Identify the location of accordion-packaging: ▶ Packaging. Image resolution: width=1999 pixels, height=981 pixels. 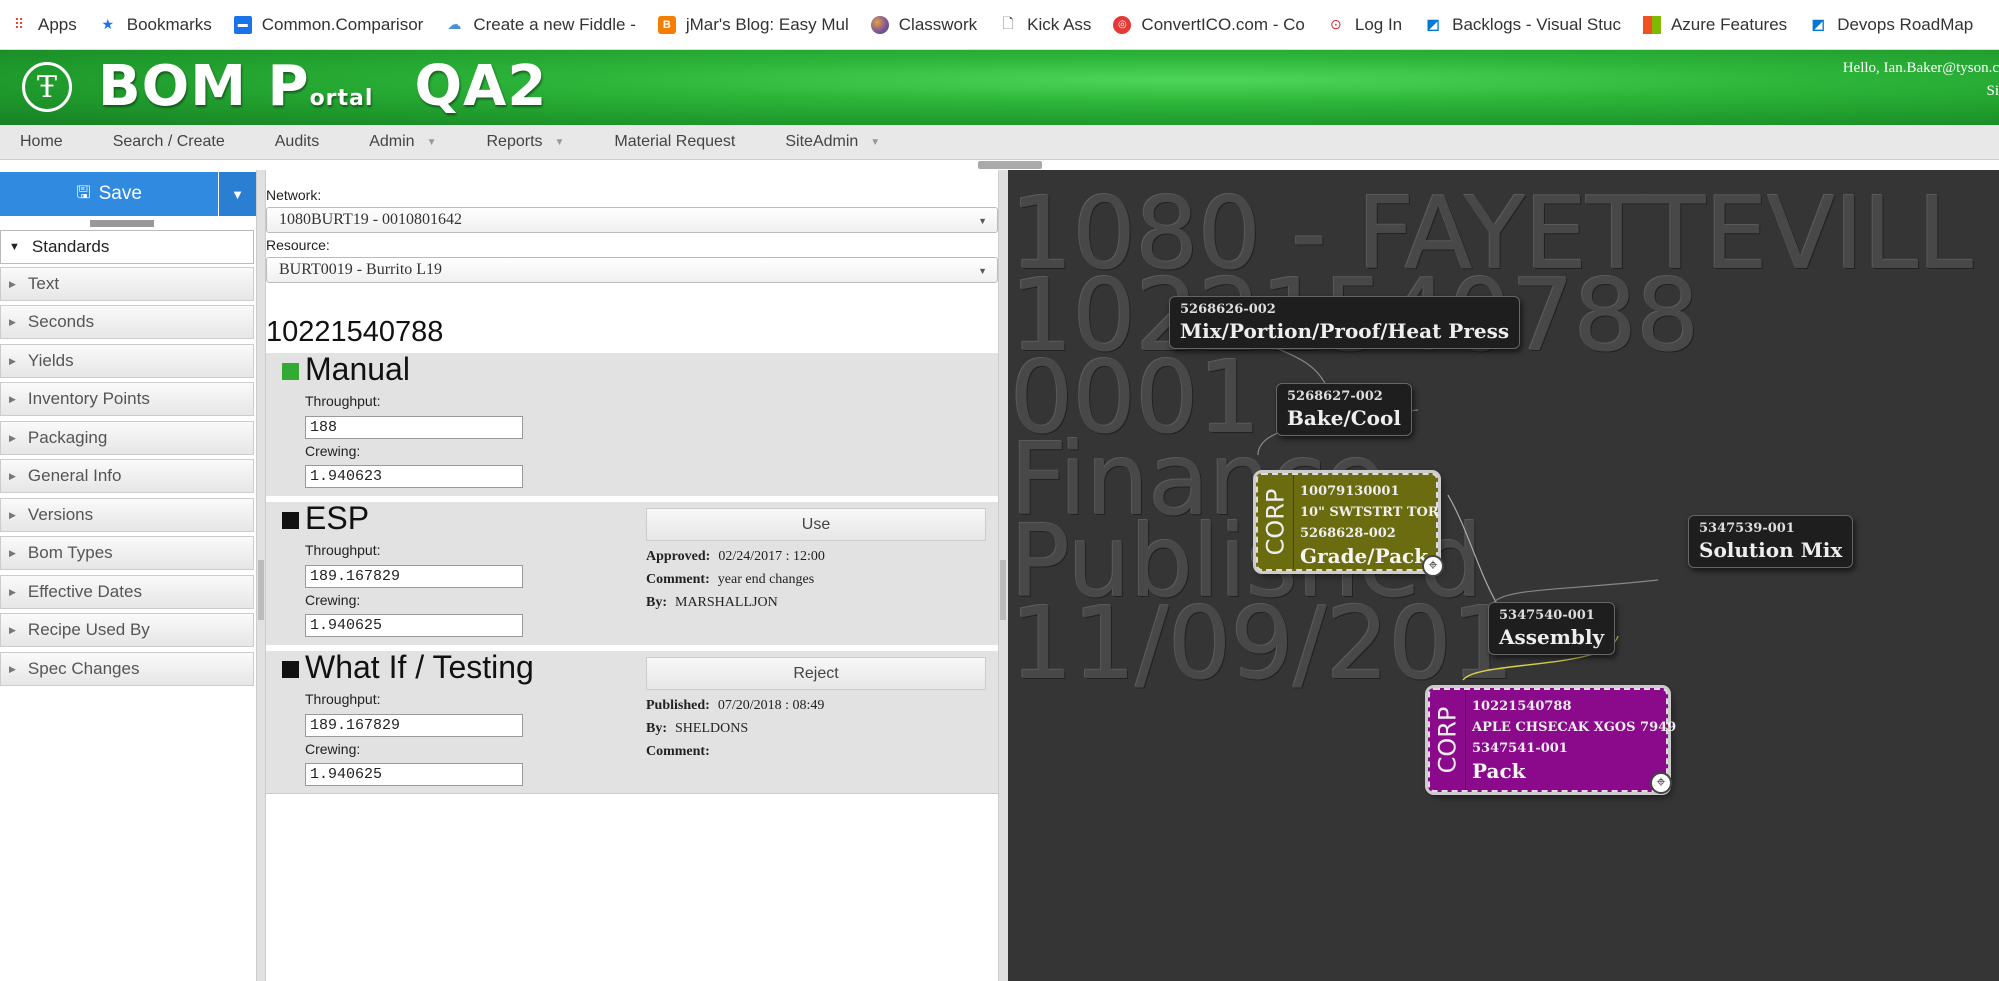
(127, 438).